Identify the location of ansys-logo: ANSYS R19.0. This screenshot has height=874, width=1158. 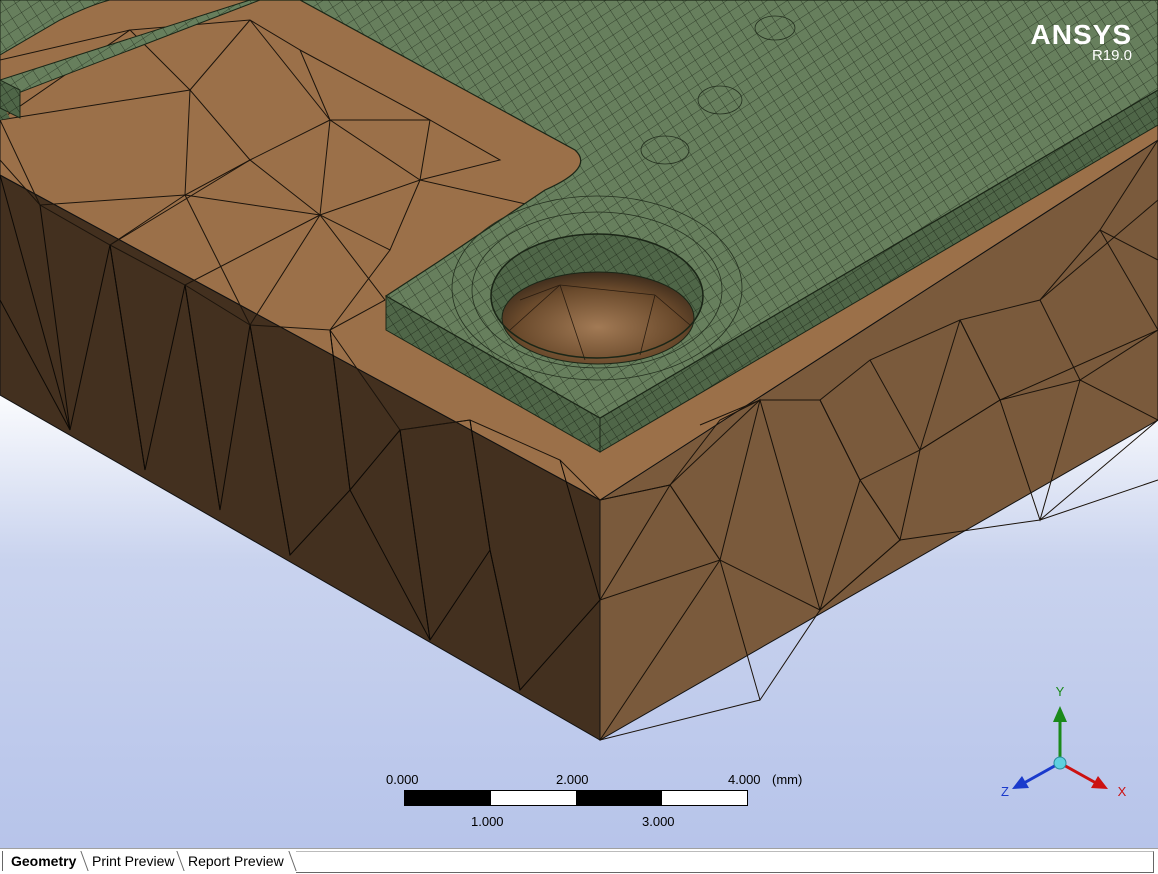
(1081, 42).